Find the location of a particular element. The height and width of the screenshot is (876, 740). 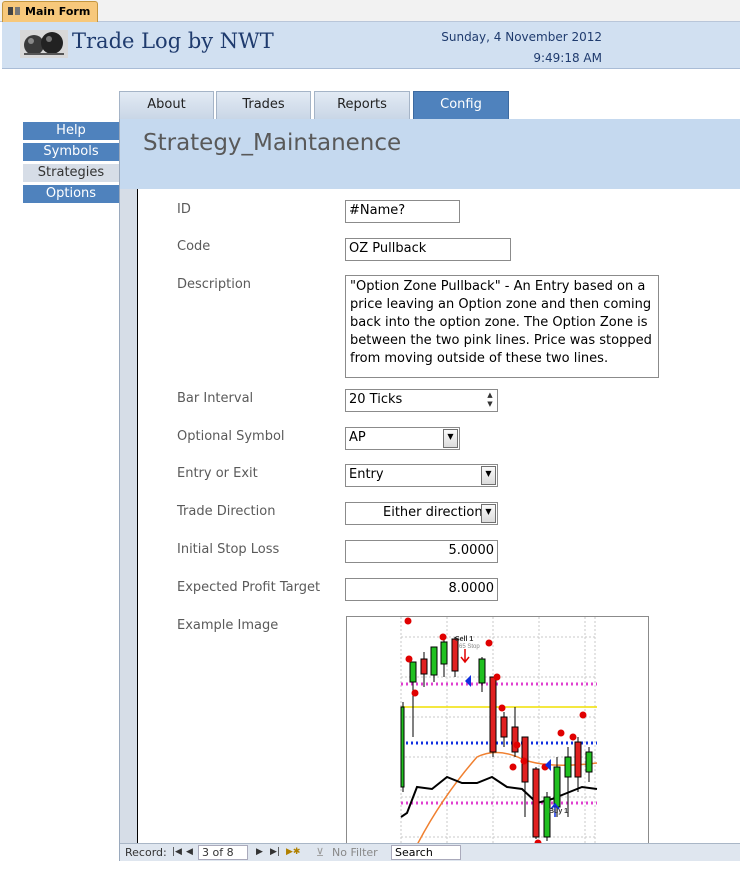

nav-options-button: Options is located at coordinates (71, 194).